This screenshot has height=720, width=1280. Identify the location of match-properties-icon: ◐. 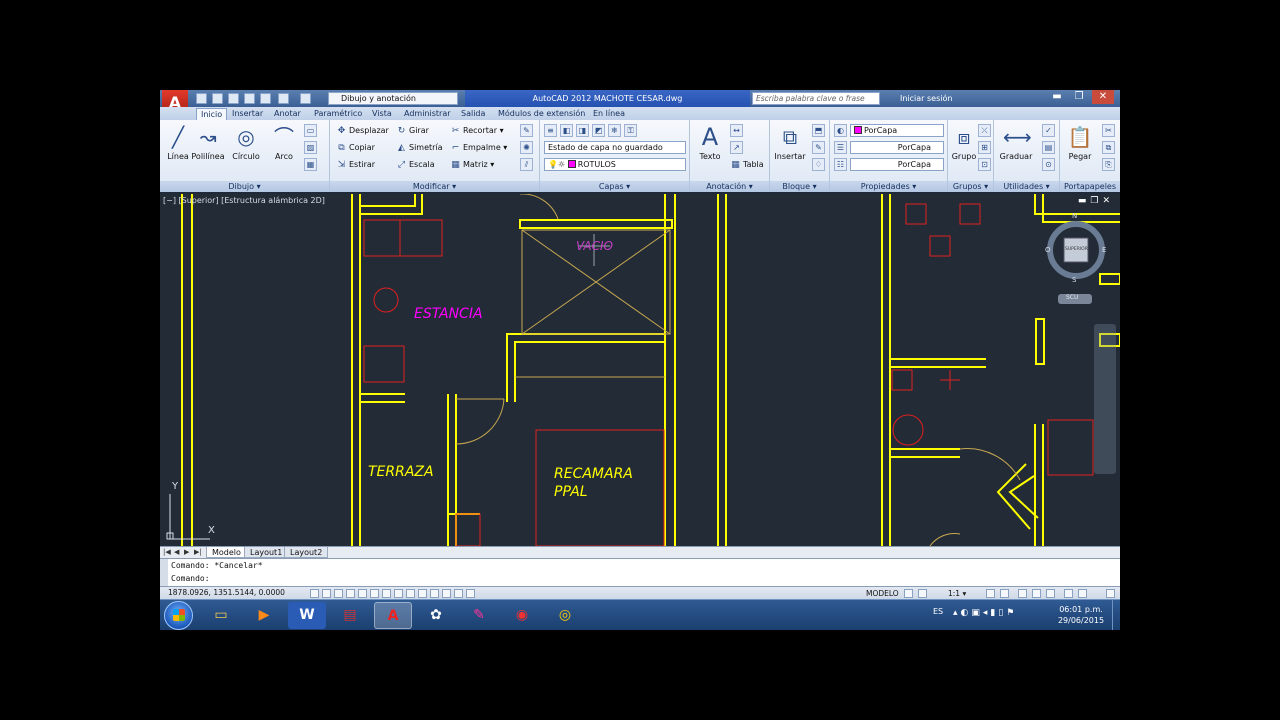
(840, 130).